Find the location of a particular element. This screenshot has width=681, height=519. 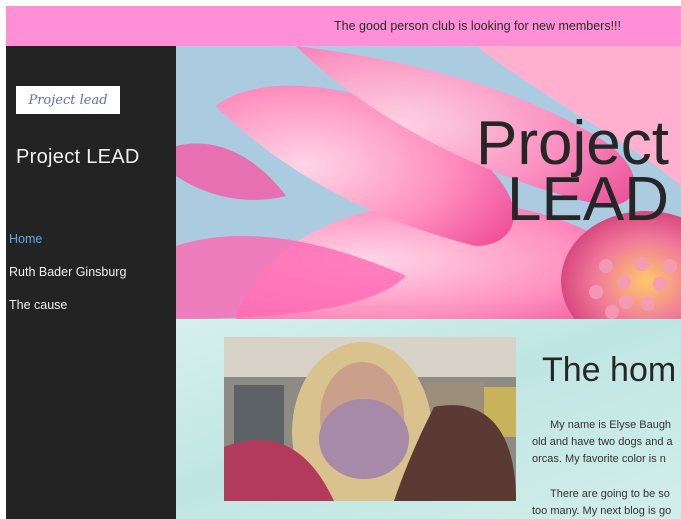

hero-title: Project LEAD is located at coordinates (572, 171).